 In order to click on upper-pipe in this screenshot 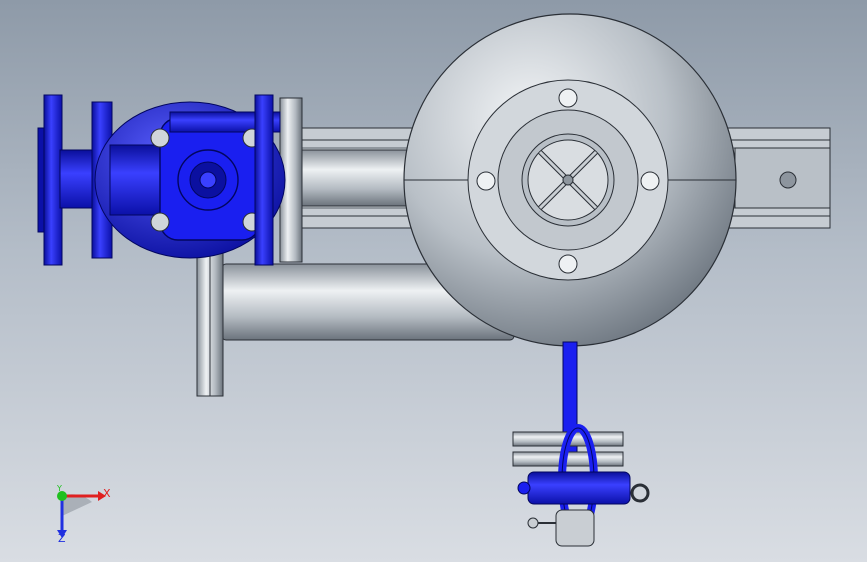, I will do `click(350, 180)`.